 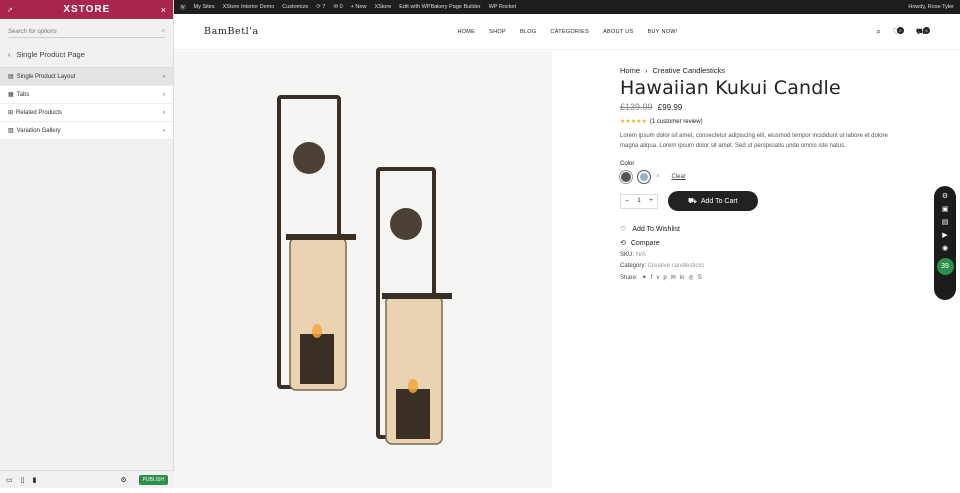 I want to click on facebook-icon: f, so click(x=652, y=278).